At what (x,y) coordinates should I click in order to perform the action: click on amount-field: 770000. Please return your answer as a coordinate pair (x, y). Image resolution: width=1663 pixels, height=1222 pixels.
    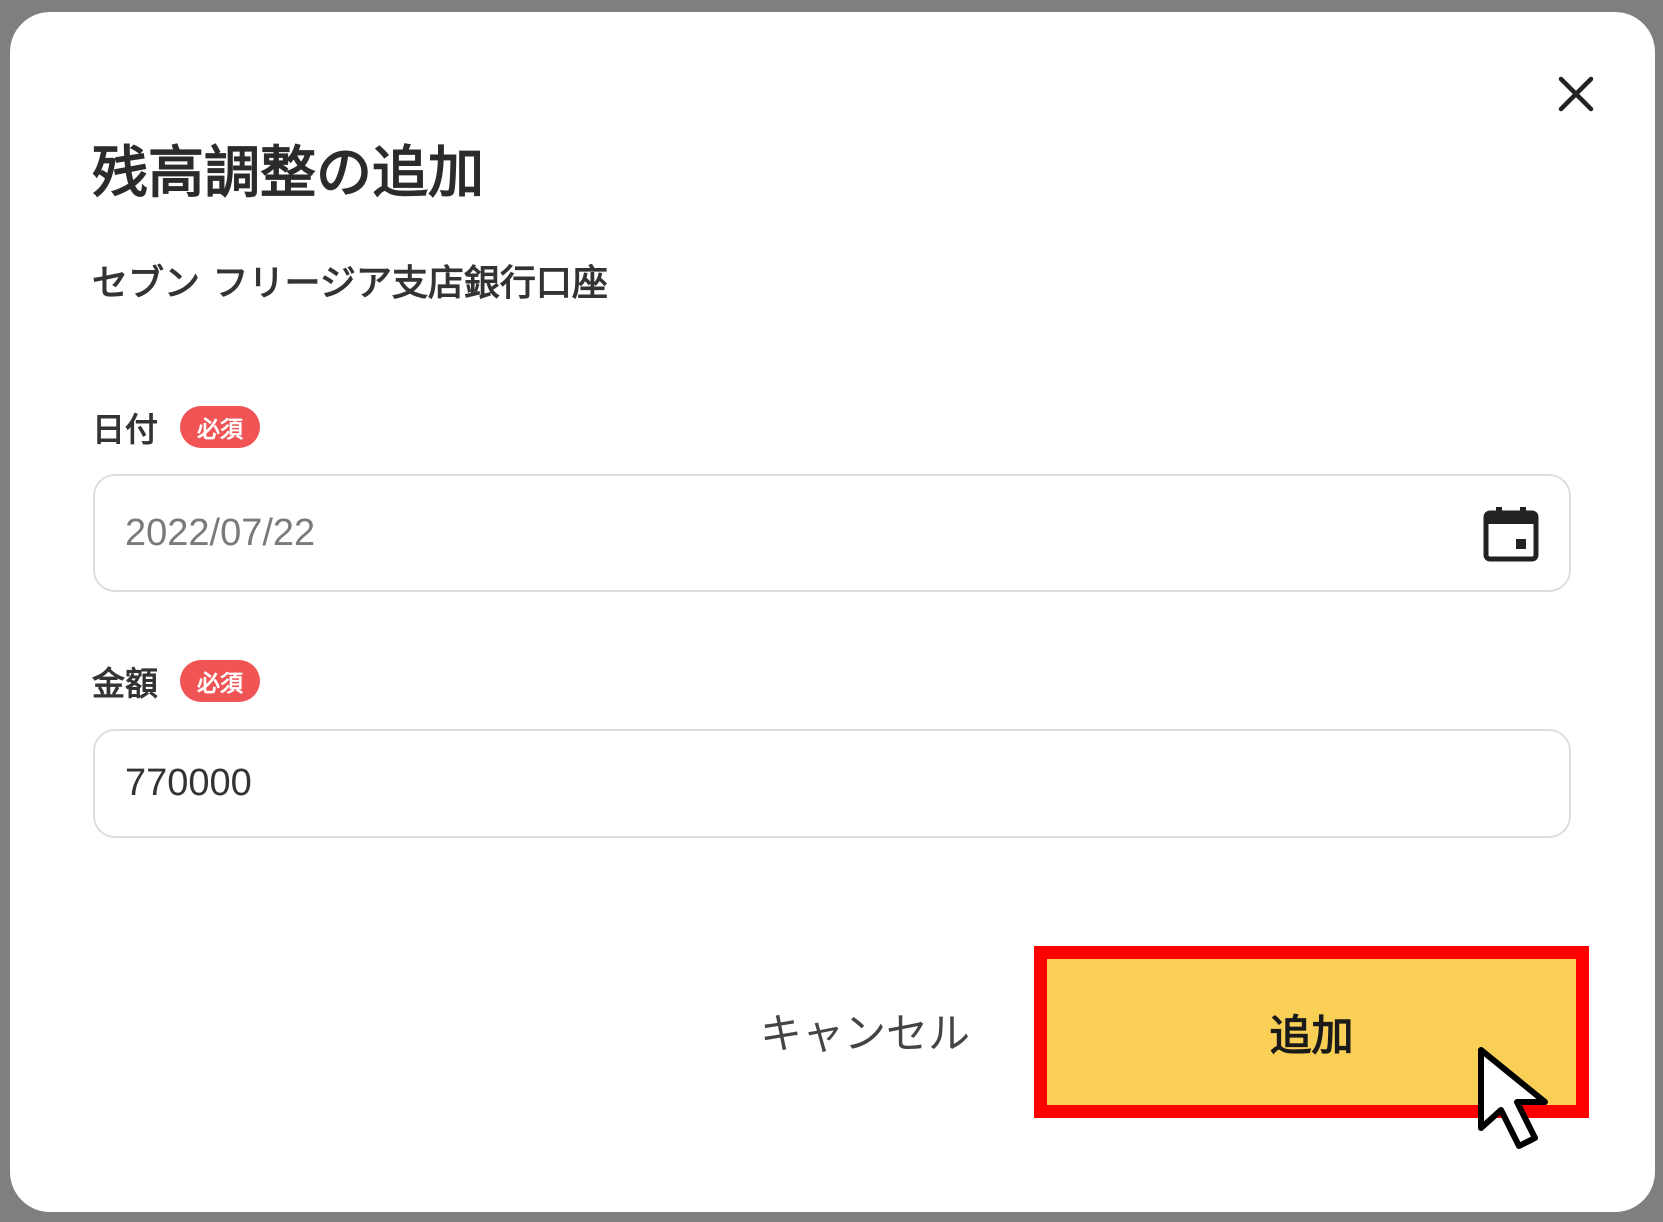
    Looking at the image, I should click on (832, 783).